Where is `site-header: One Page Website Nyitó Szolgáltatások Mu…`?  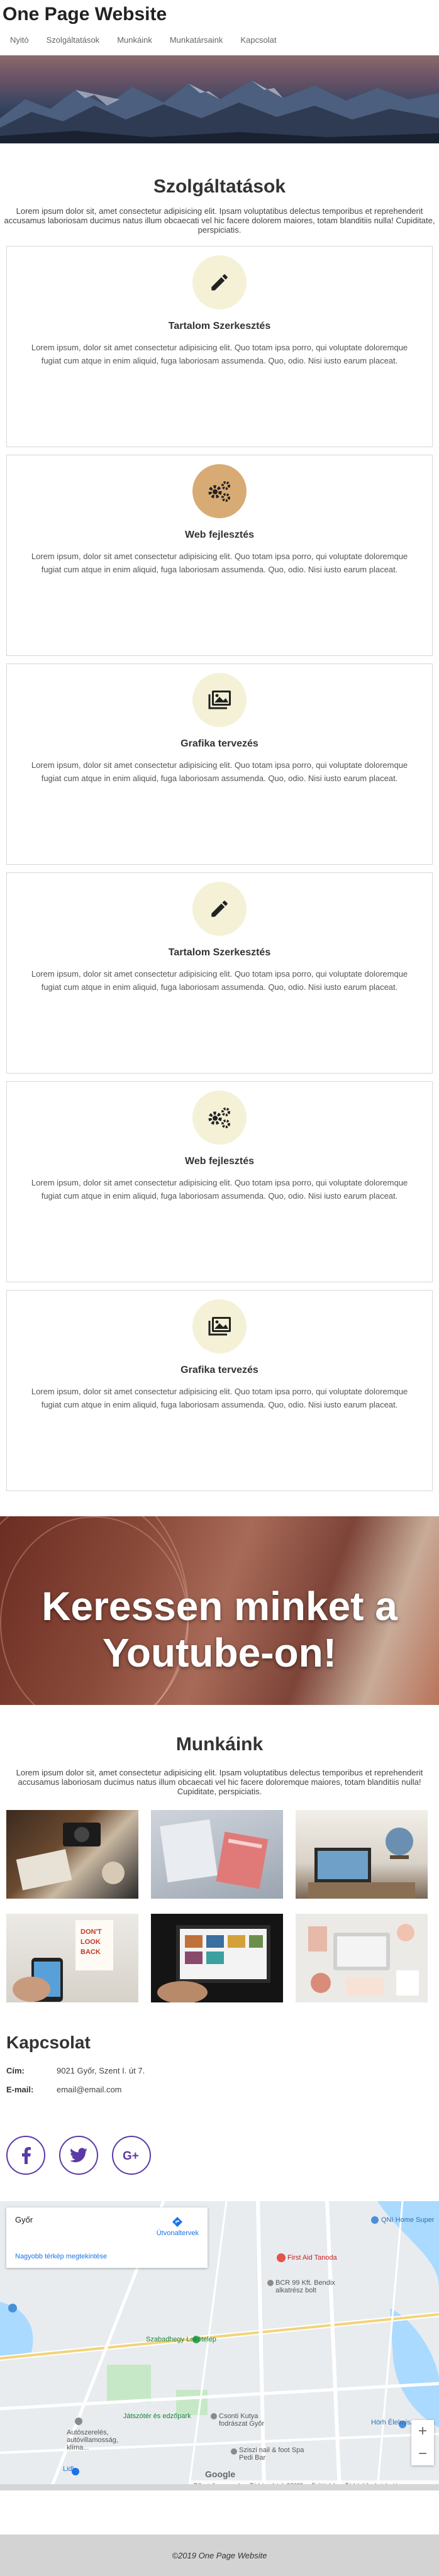 site-header: One Page Website Nyitó Szolgáltatások Mu… is located at coordinates (219, 27).